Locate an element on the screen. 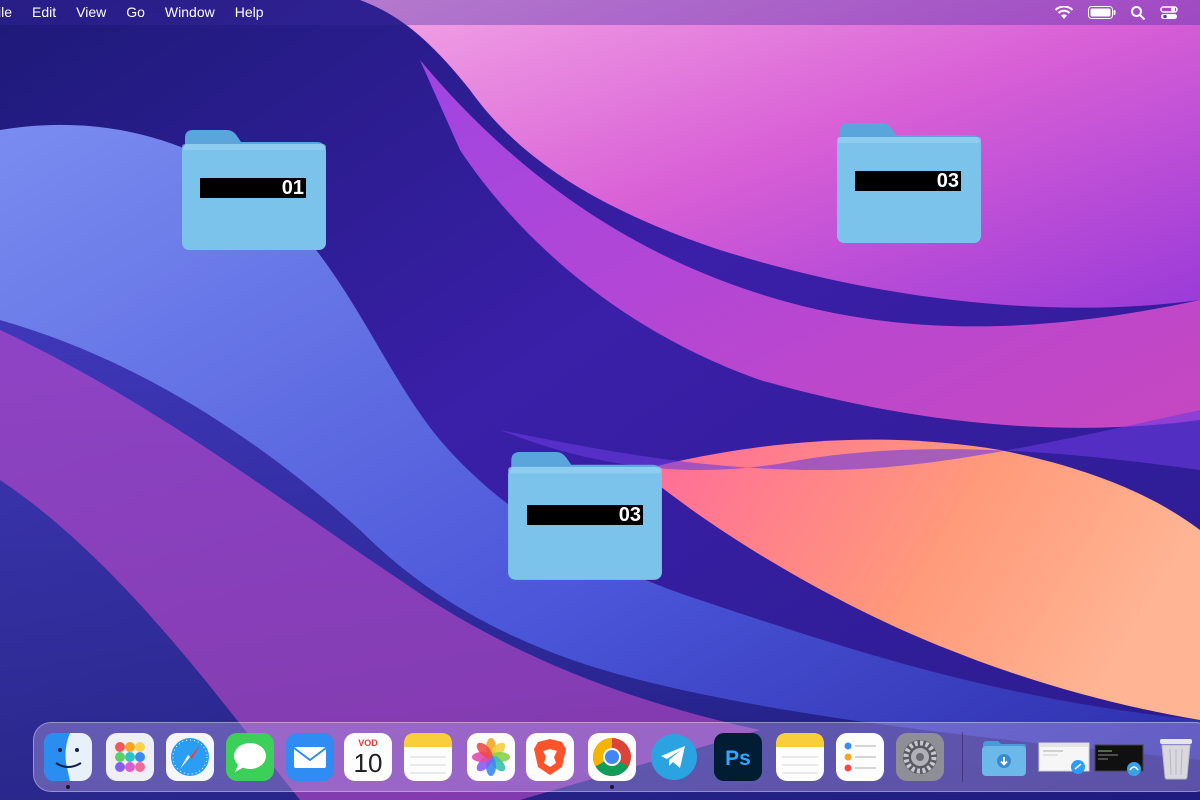 Image resolution: width=1200 pixels, height=800 pixels. dock-reminders is located at coordinates (860, 757).